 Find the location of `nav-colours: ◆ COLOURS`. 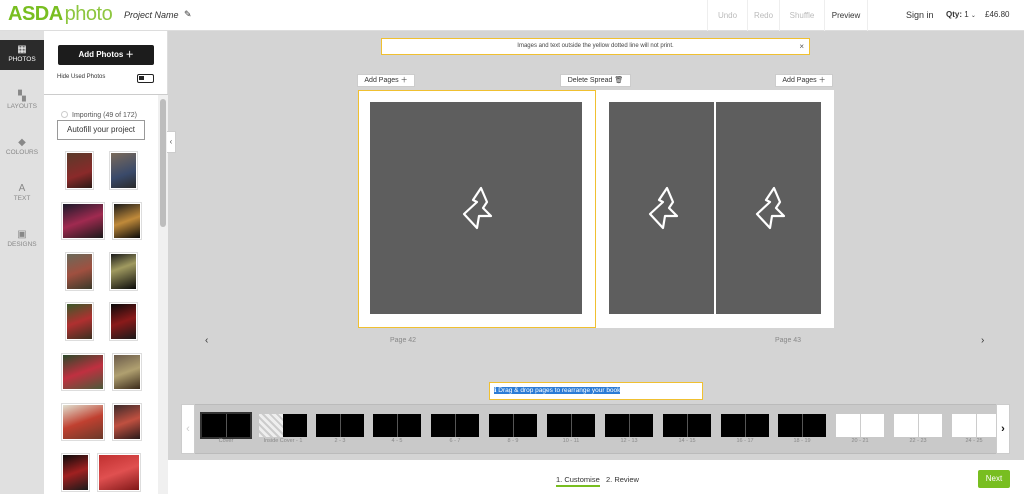

nav-colours: ◆ COLOURS is located at coordinates (22, 148).